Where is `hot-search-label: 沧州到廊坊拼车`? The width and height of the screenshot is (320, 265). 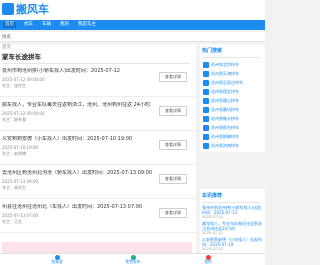
hot-search-label: 沧州到廊坊拼车 is located at coordinates (225, 110).